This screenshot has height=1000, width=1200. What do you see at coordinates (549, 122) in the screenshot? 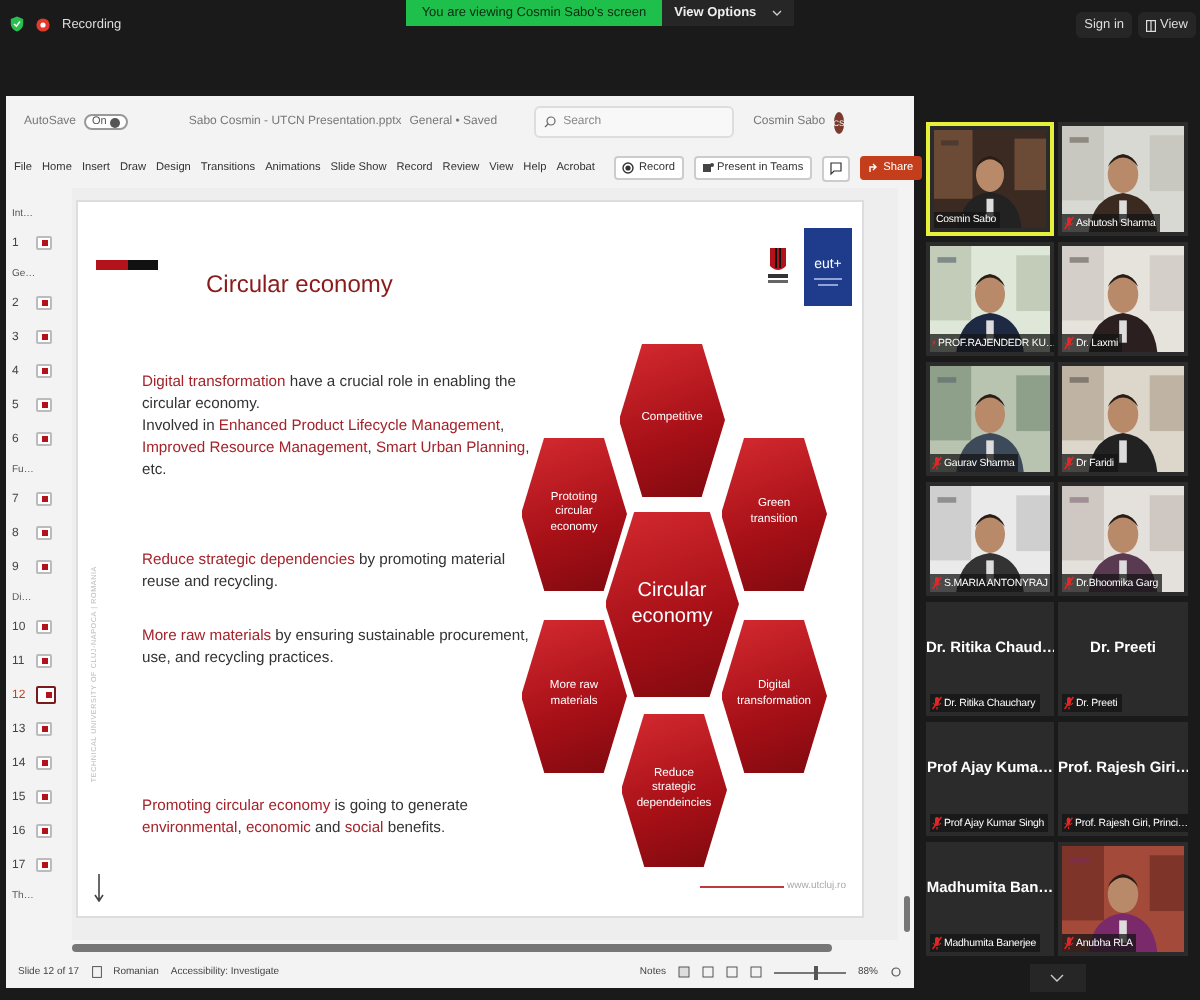
I see `search-icon` at bounding box center [549, 122].